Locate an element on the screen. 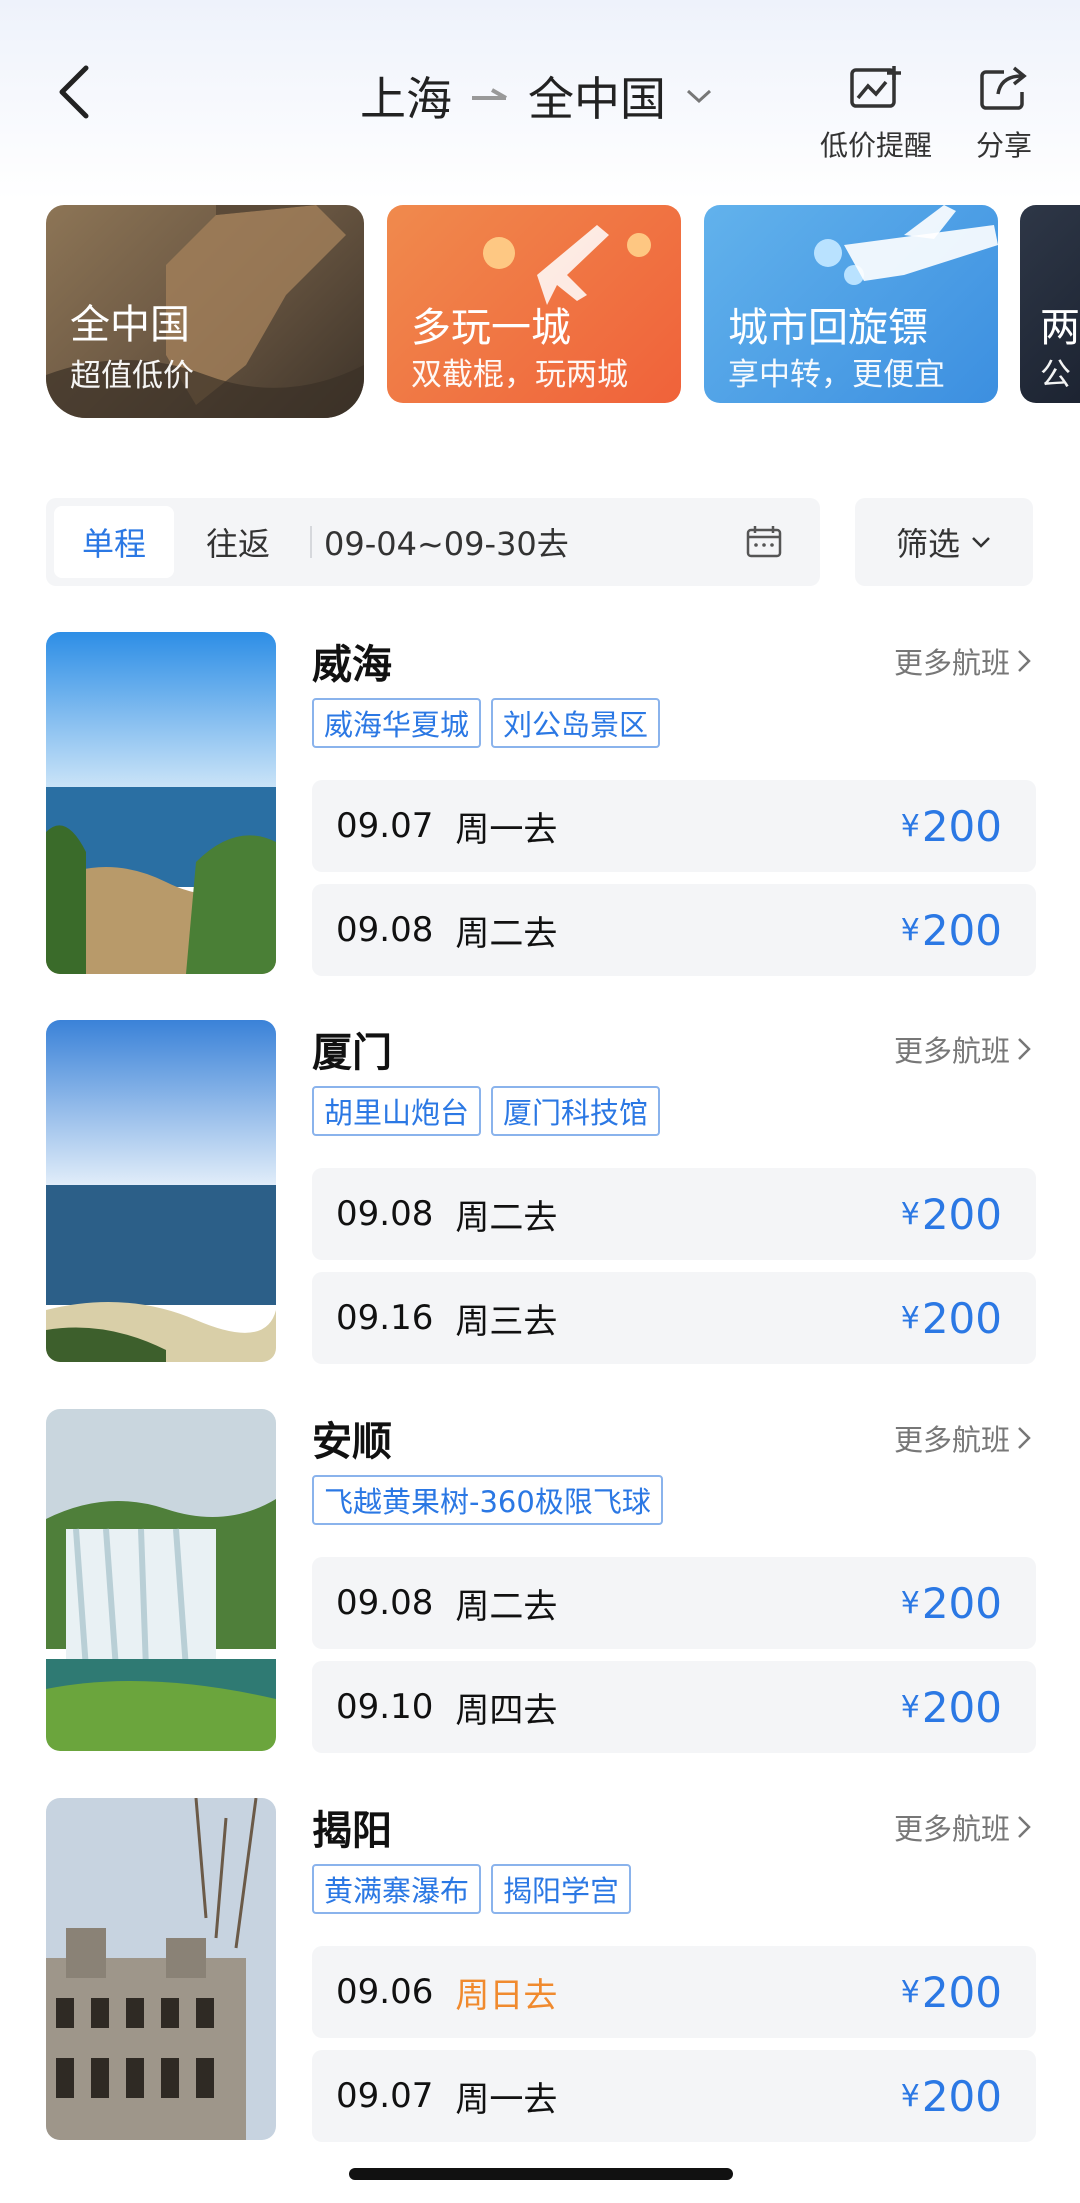  origin-city: 上海 is located at coordinates (406, 99).